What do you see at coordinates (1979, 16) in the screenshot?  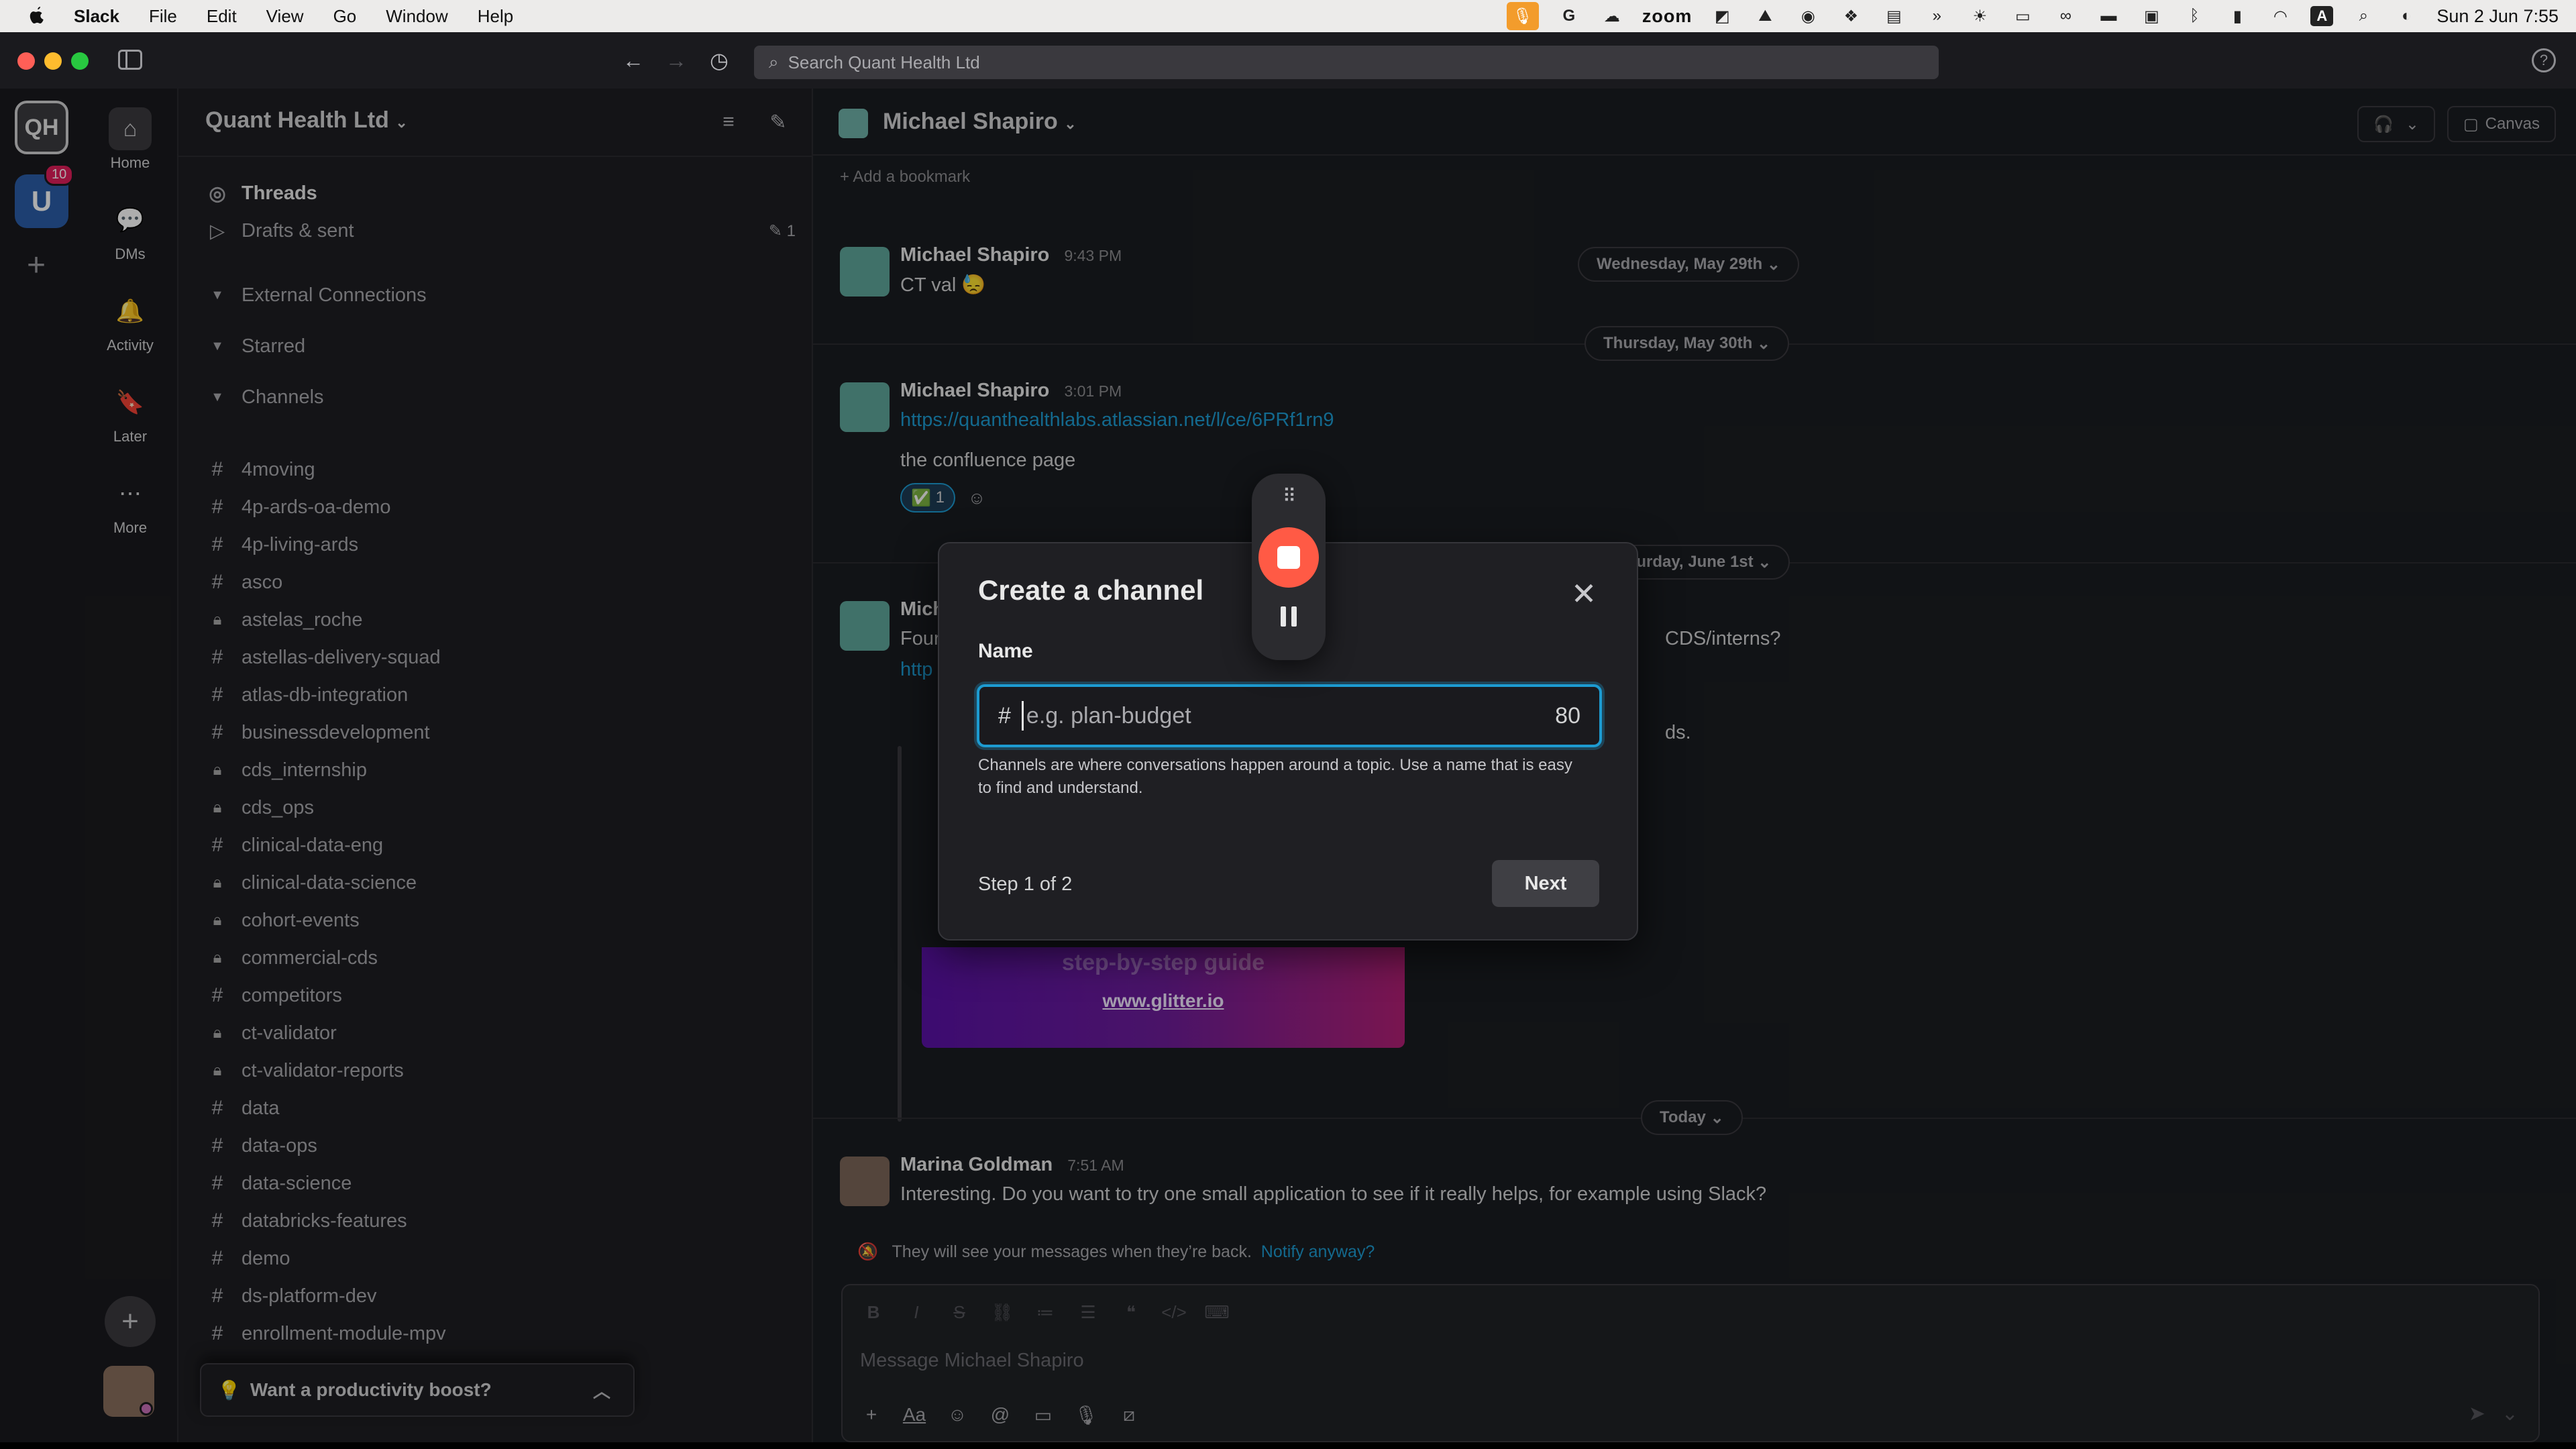 I see `brightness-icon: ☀` at bounding box center [1979, 16].